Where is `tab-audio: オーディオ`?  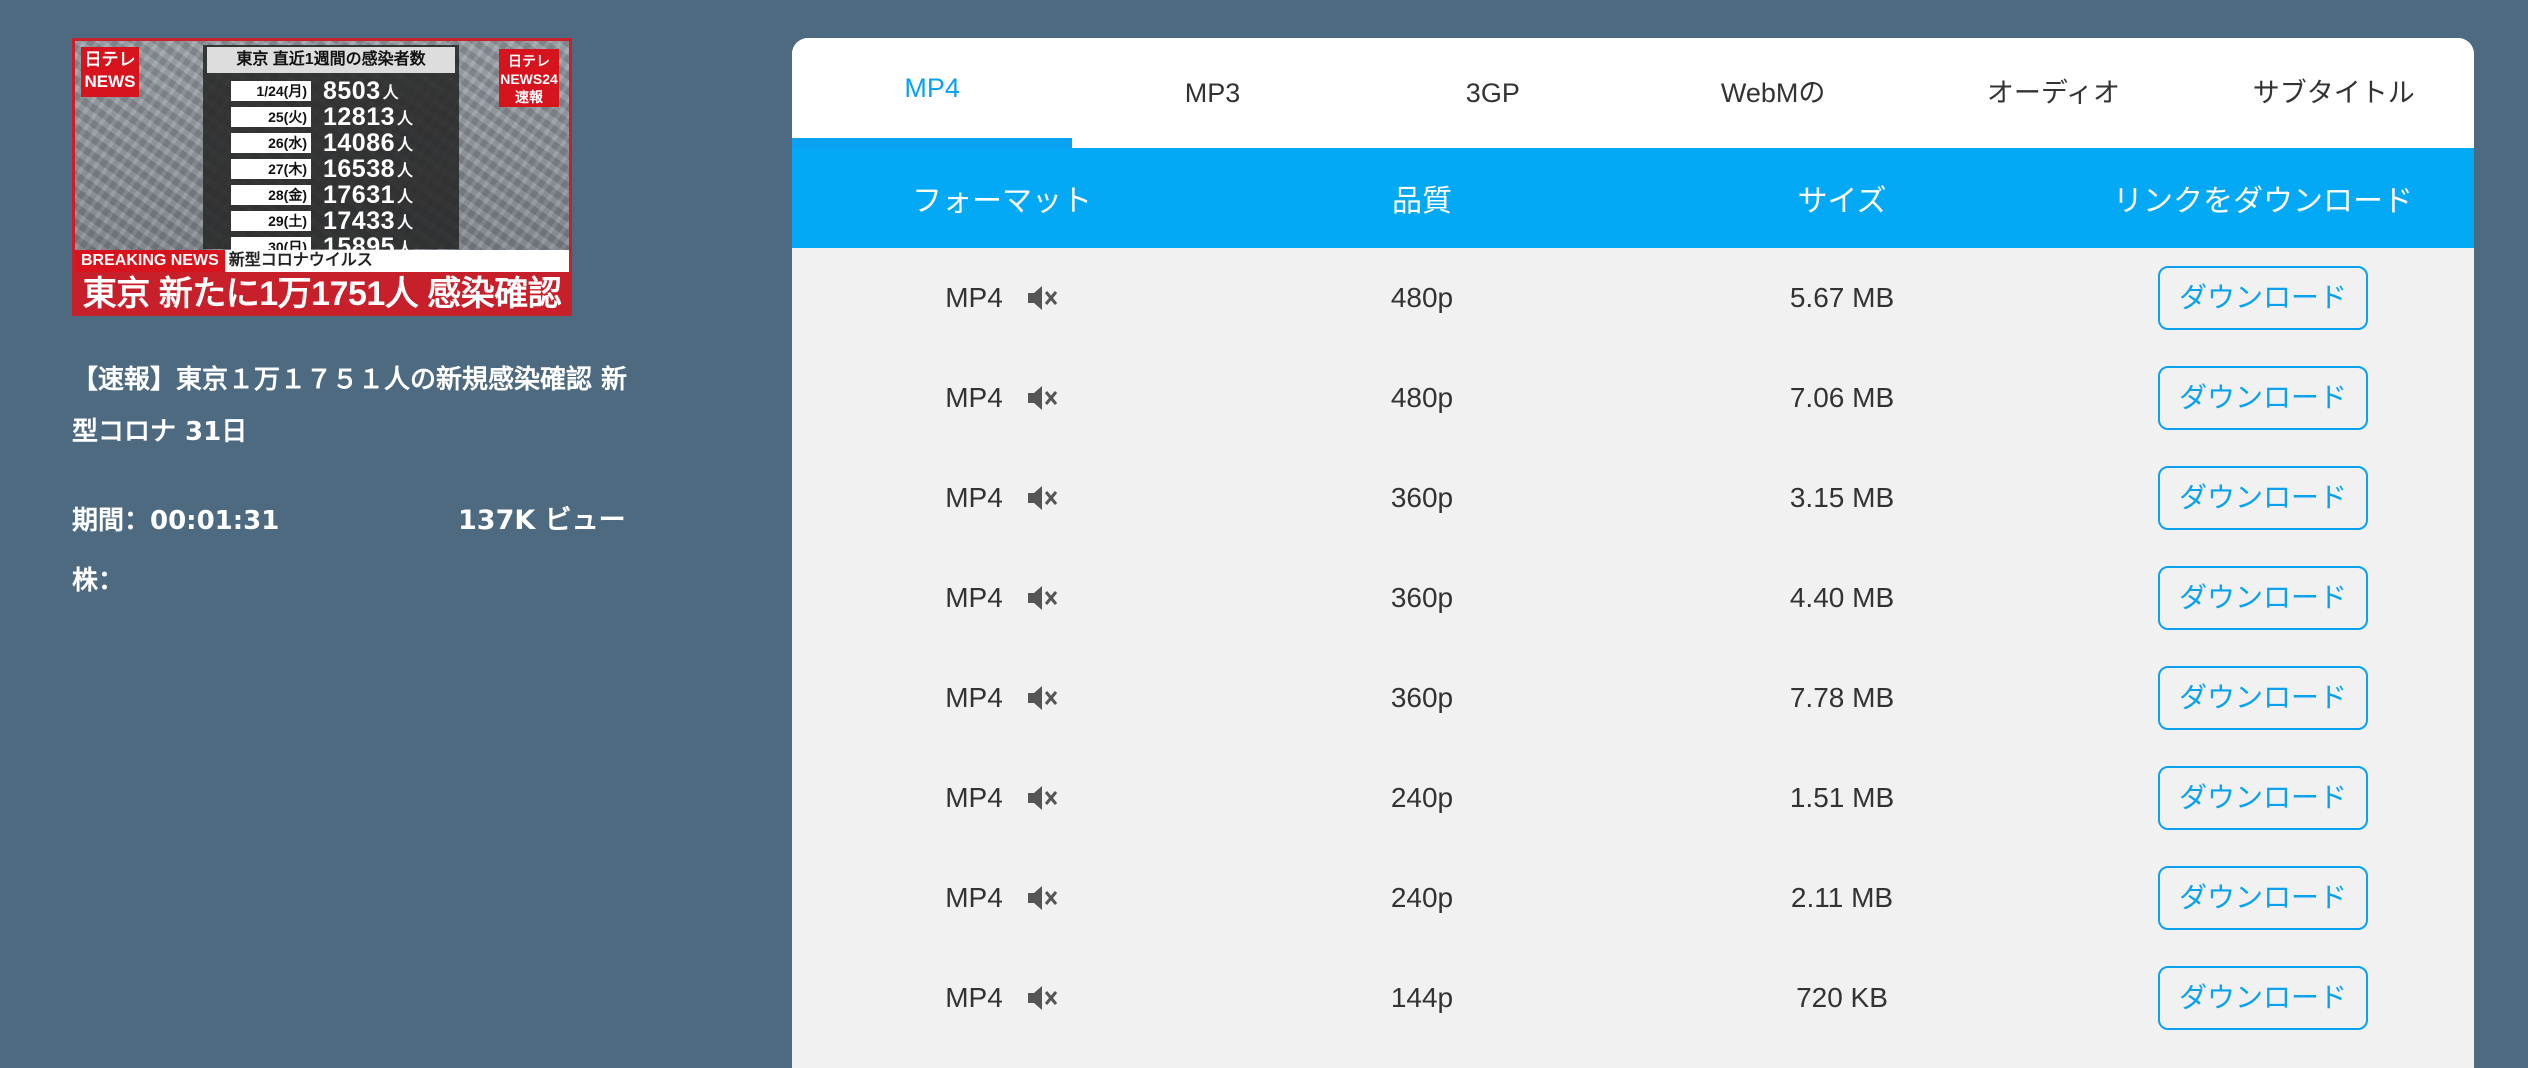 tab-audio: オーディオ is located at coordinates (2053, 93).